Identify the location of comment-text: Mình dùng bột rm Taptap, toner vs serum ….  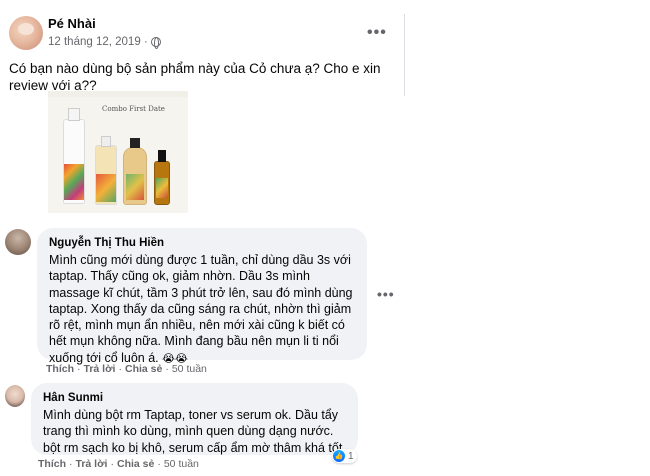
(193, 431).